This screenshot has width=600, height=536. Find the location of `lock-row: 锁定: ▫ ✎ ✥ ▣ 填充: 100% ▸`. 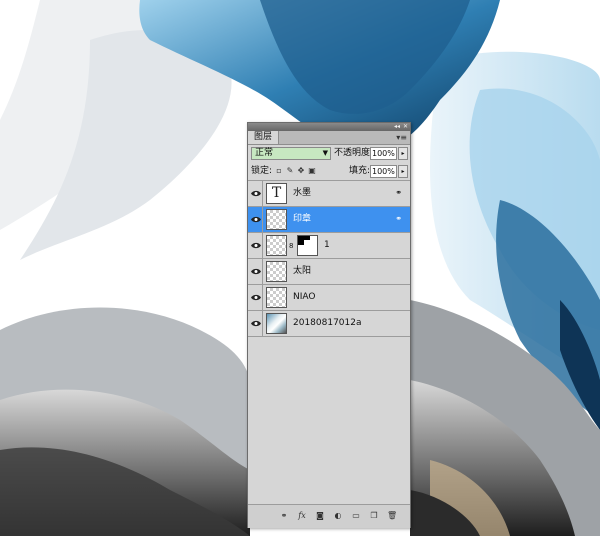

lock-row: 锁定: ▫ ✎ ✥ ▣ 填充: 100% ▸ is located at coordinates (329, 172).